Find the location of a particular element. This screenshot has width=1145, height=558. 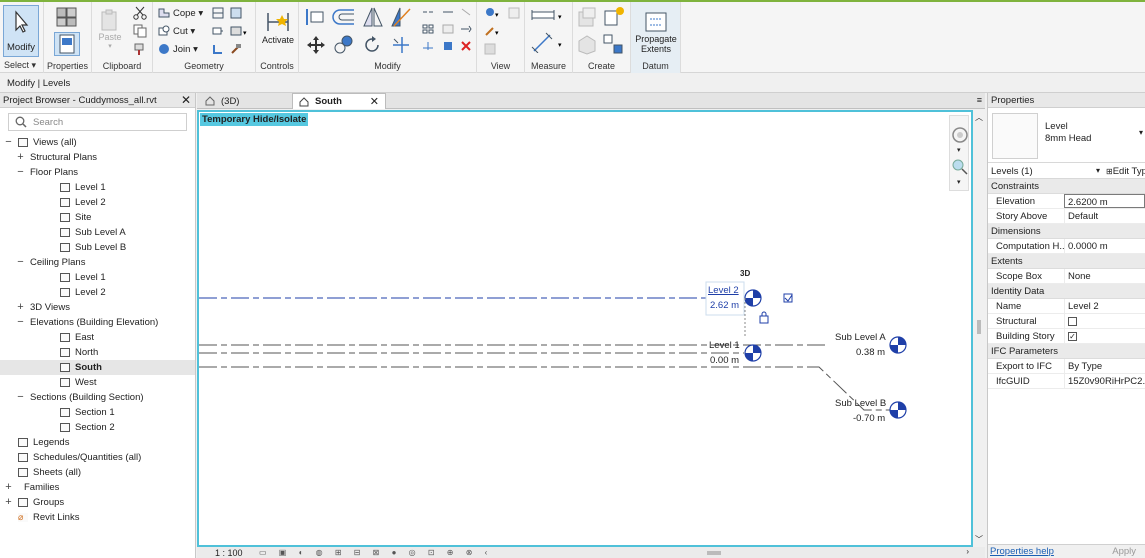

level-1-head-icon is located at coordinates (753, 353).